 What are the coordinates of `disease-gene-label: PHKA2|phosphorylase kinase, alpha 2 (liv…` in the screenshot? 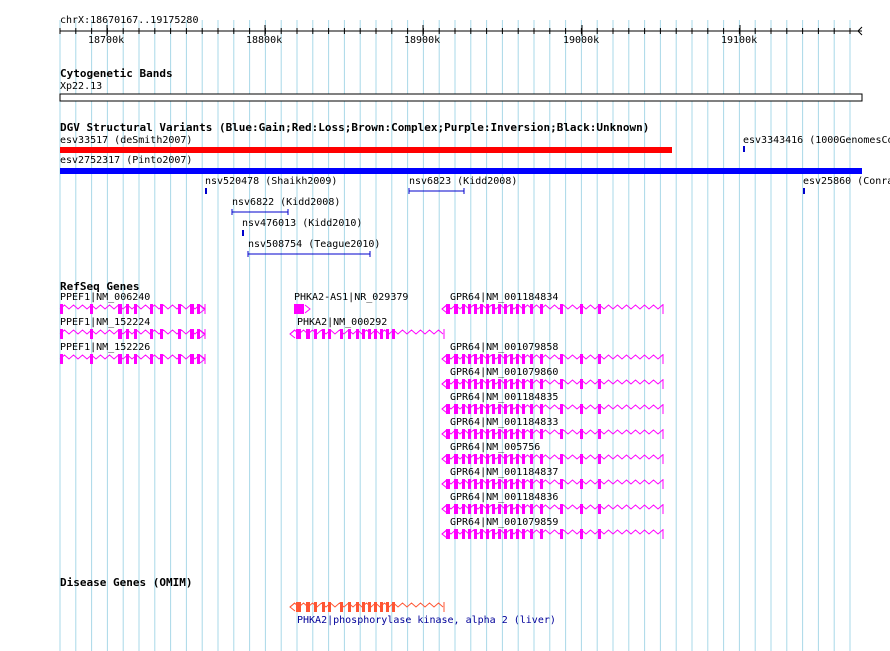 It's located at (426, 621).